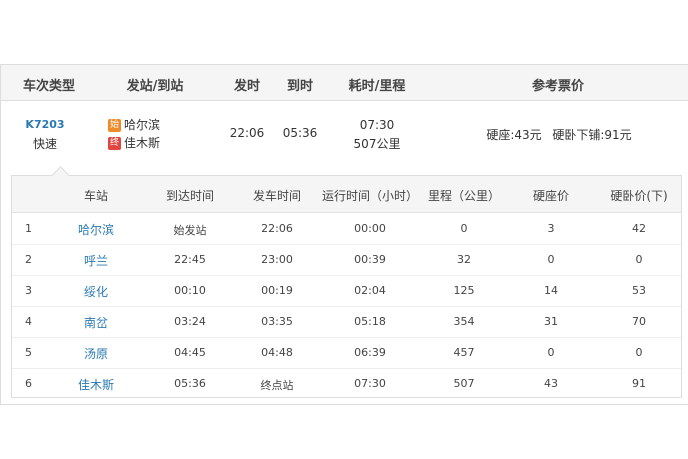  I want to click on row-hard-seat: 31, so click(551, 321).